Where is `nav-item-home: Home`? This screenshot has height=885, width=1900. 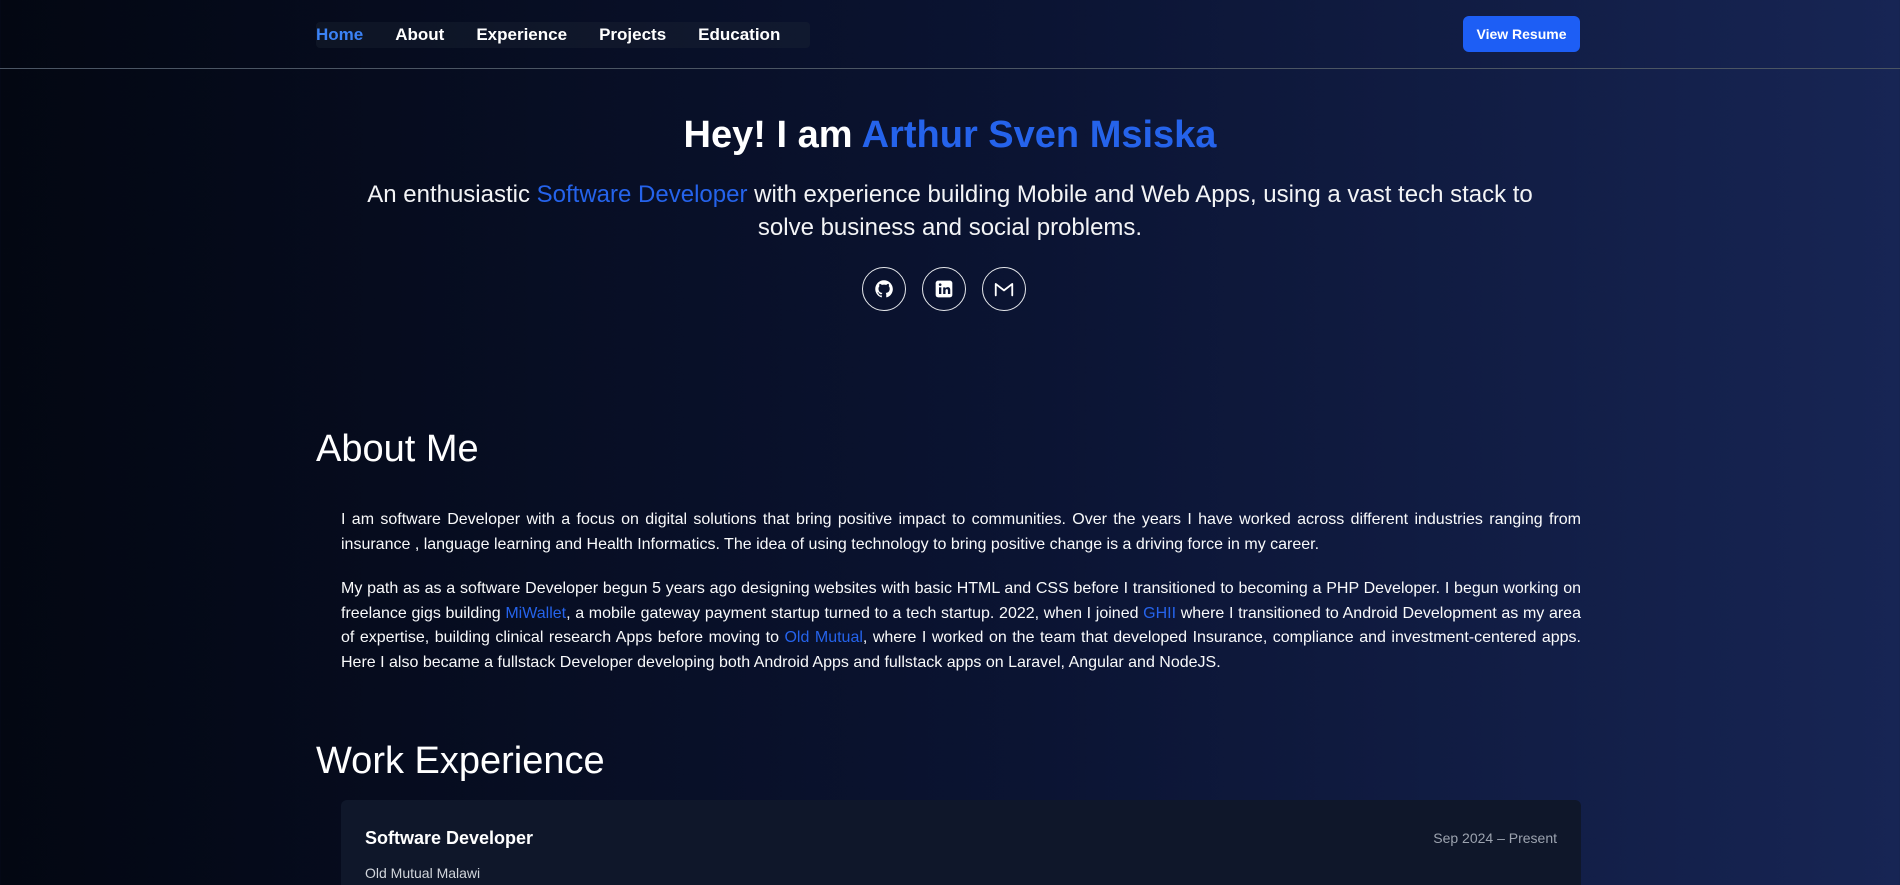
nav-item-home: Home is located at coordinates (339, 35).